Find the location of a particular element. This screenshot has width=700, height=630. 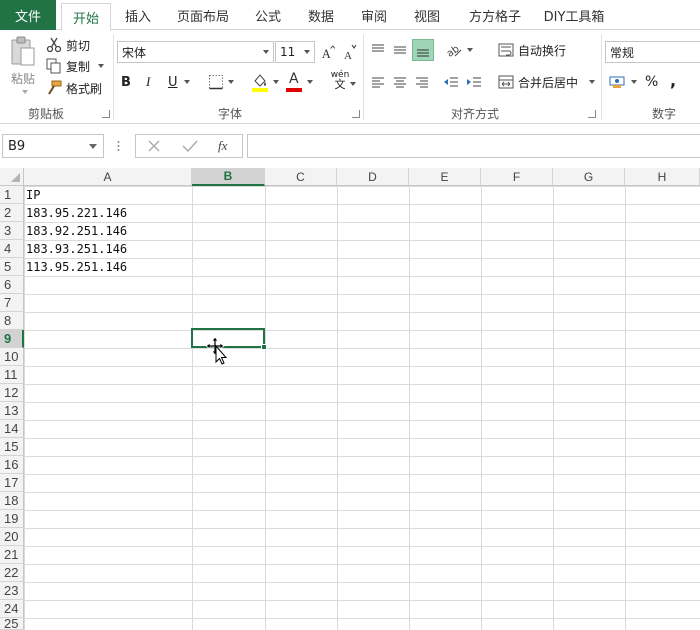

clipboard-launcher-icon is located at coordinates (106, 114).